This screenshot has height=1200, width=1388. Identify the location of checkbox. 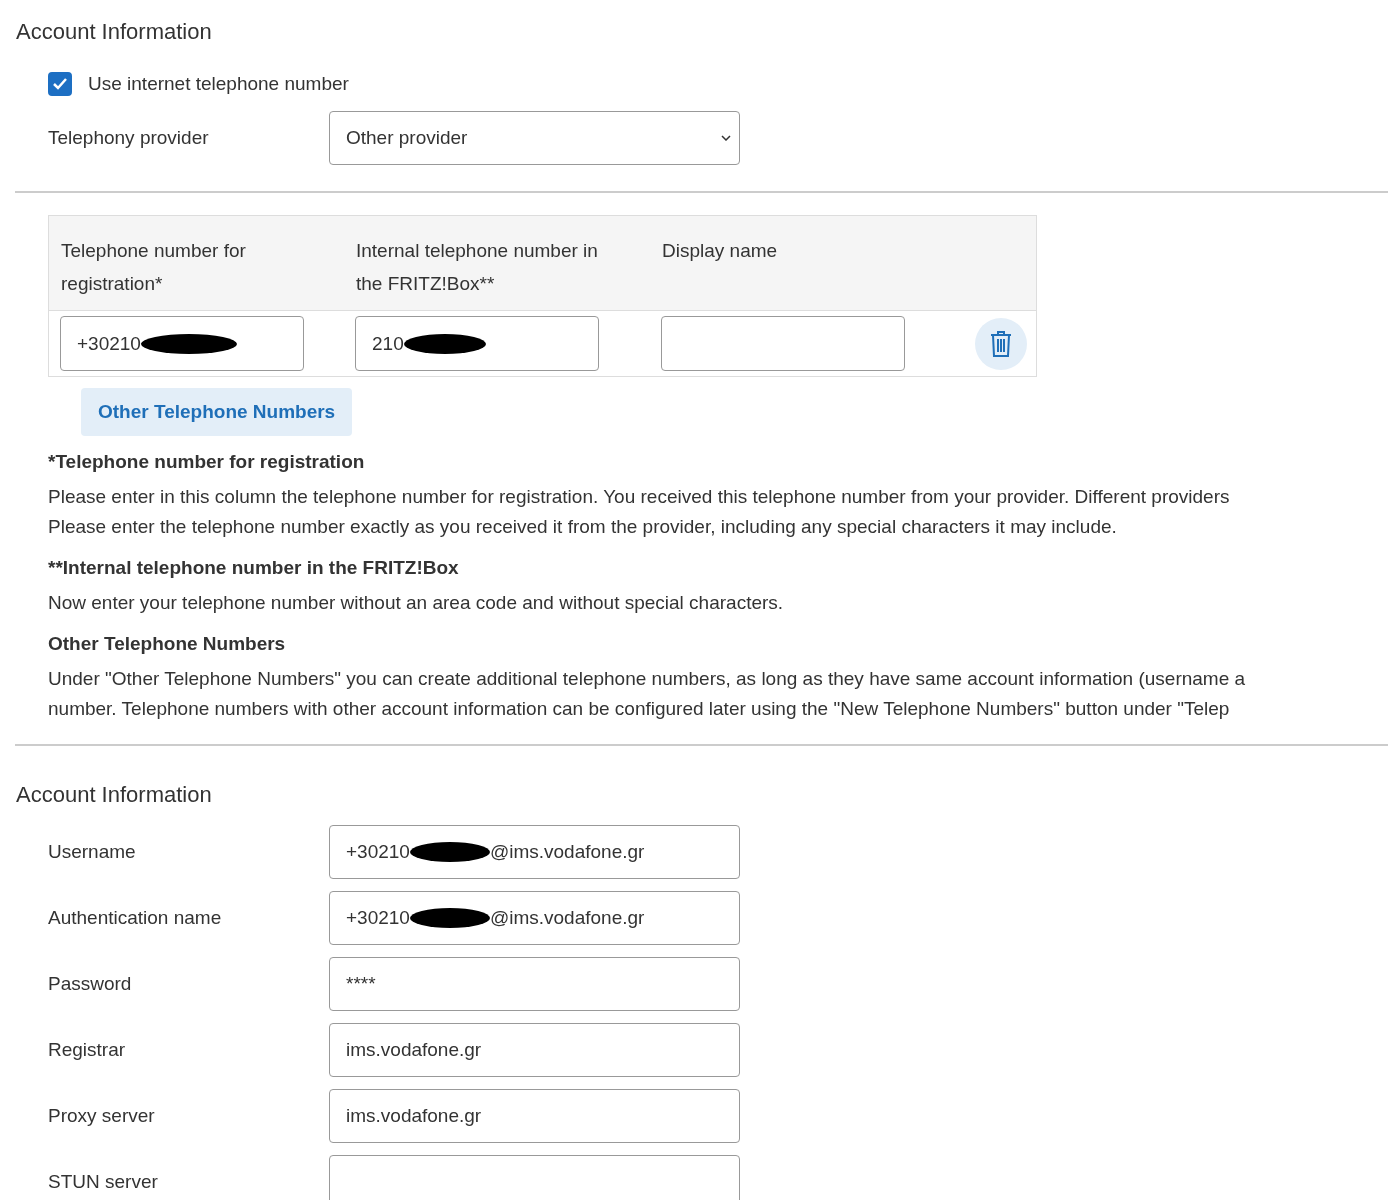
(60, 84).